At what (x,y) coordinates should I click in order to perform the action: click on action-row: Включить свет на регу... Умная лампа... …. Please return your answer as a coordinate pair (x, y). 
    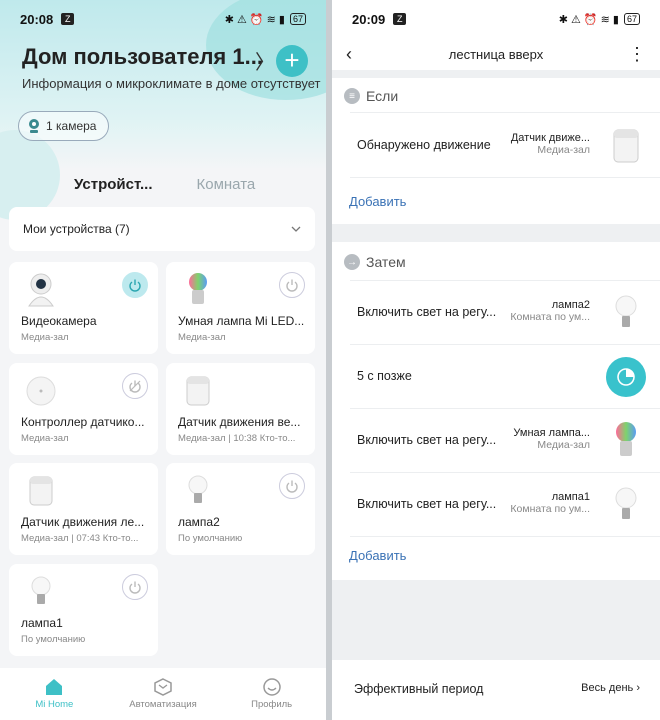
    Looking at the image, I should click on (496, 441).